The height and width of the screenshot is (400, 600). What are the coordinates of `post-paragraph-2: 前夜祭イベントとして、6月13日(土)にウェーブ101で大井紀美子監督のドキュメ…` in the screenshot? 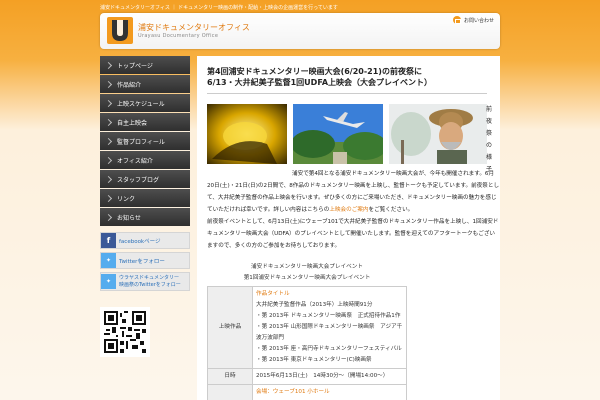 It's located at (353, 234).